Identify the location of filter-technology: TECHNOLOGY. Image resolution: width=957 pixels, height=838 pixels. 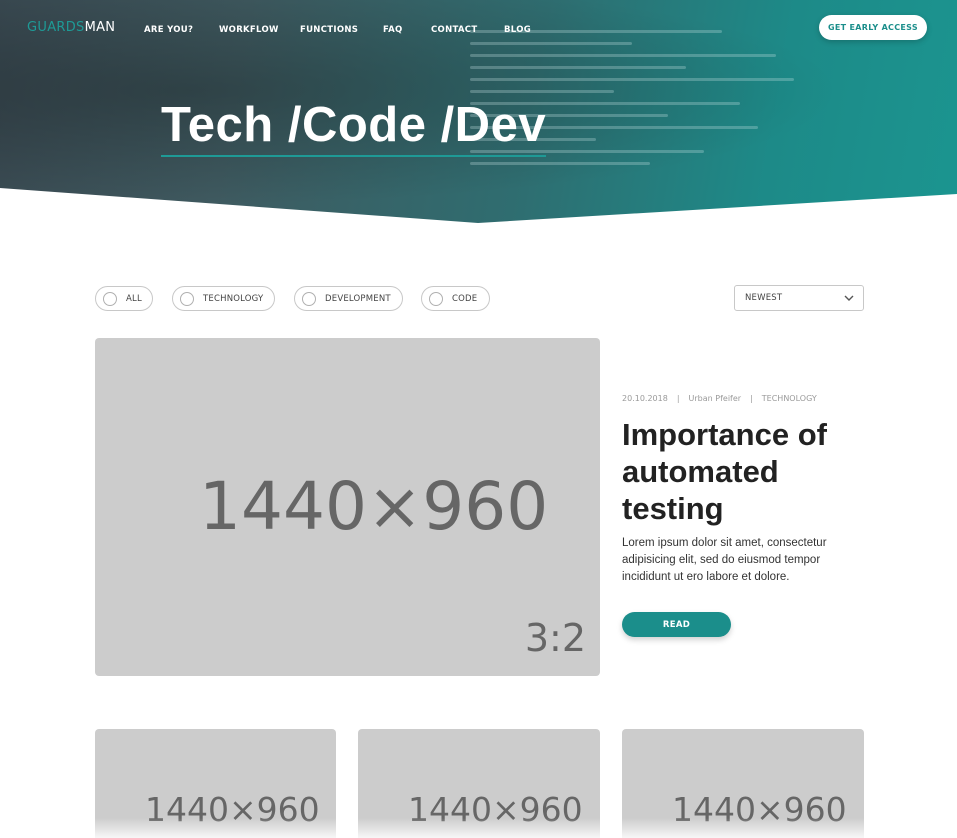
(223, 298).